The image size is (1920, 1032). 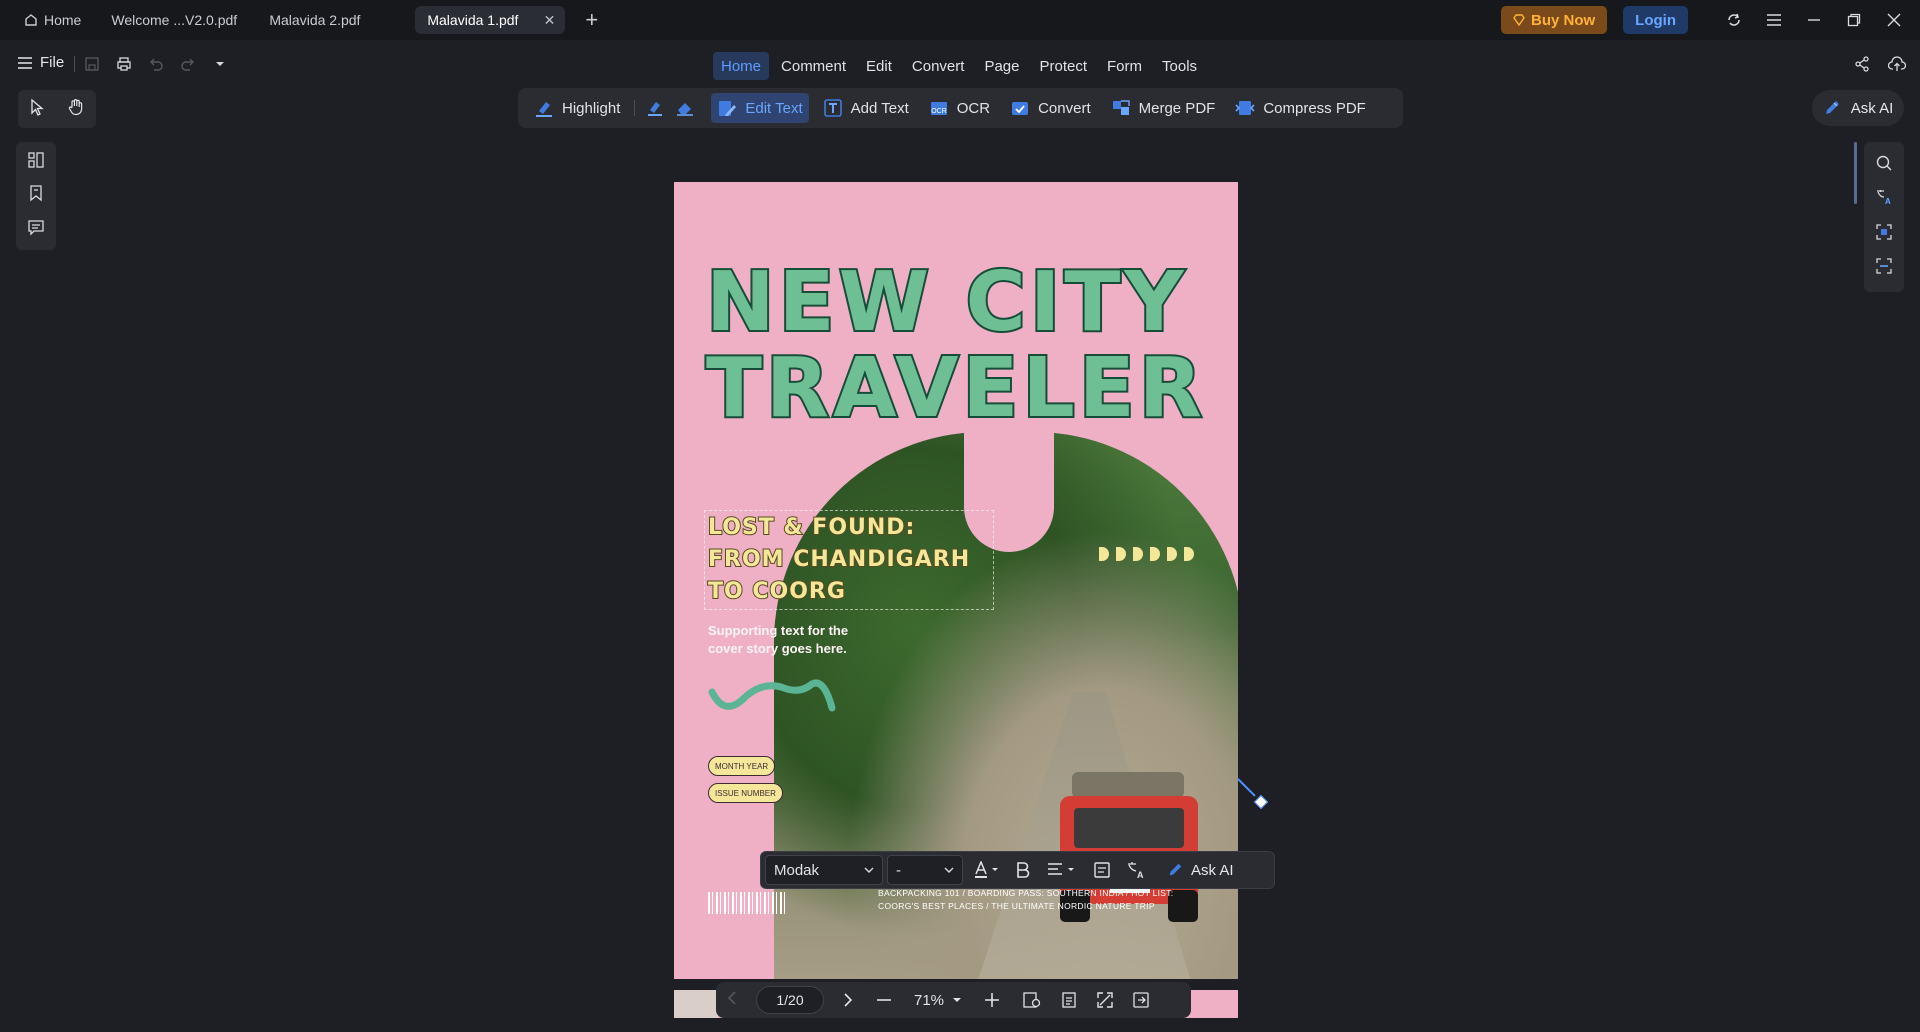 I want to click on bookmark-icon, so click(x=36, y=195).